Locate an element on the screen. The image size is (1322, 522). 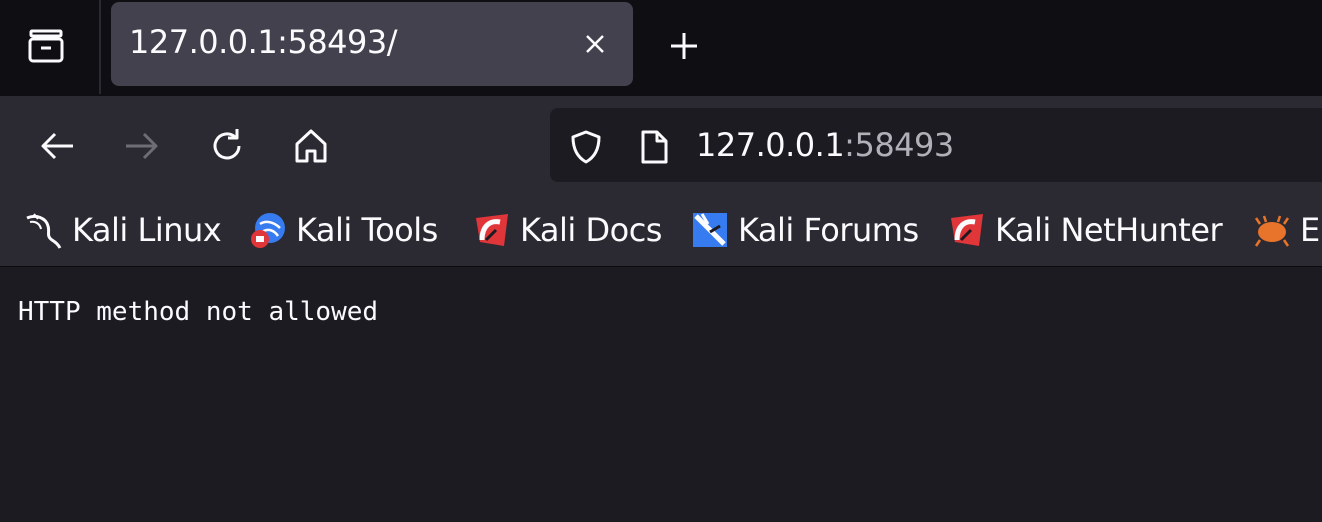
bookmark-label: Kali Docs is located at coordinates (591, 230).